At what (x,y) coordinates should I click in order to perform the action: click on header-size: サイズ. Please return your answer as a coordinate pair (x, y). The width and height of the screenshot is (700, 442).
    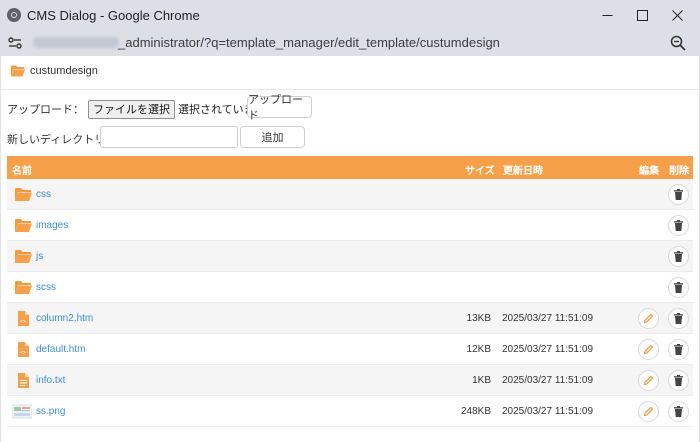
    Looking at the image, I should click on (480, 169).